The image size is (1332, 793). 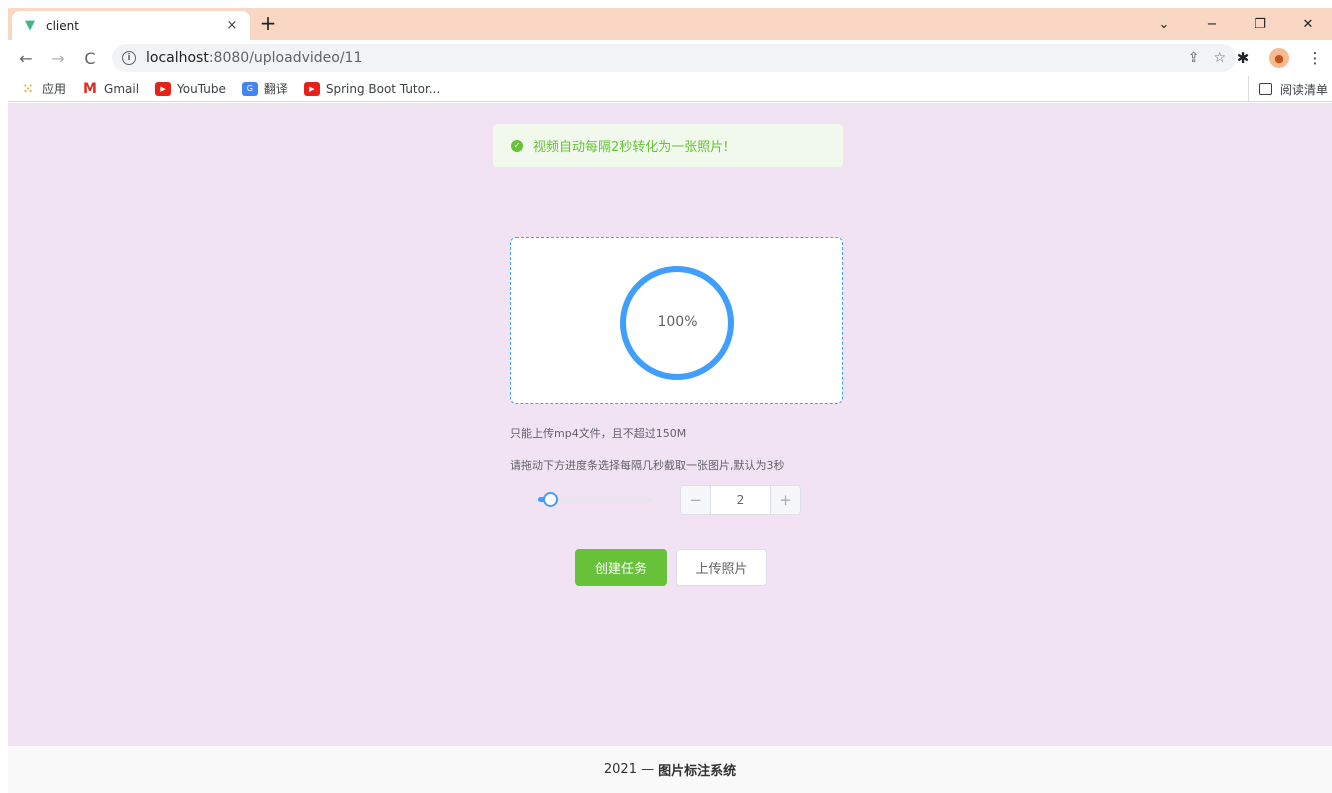 I want to click on window-controls: ⌄ − ❐ ✕, so click(x=1236, y=24).